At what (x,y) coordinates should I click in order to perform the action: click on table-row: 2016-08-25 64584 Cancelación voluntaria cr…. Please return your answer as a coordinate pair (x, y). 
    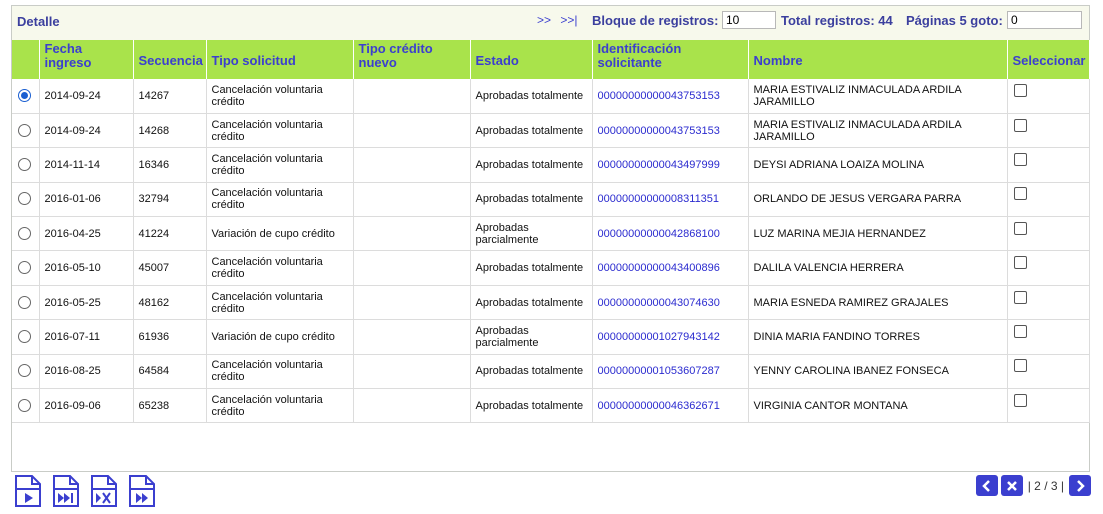
    Looking at the image, I should click on (551, 372).